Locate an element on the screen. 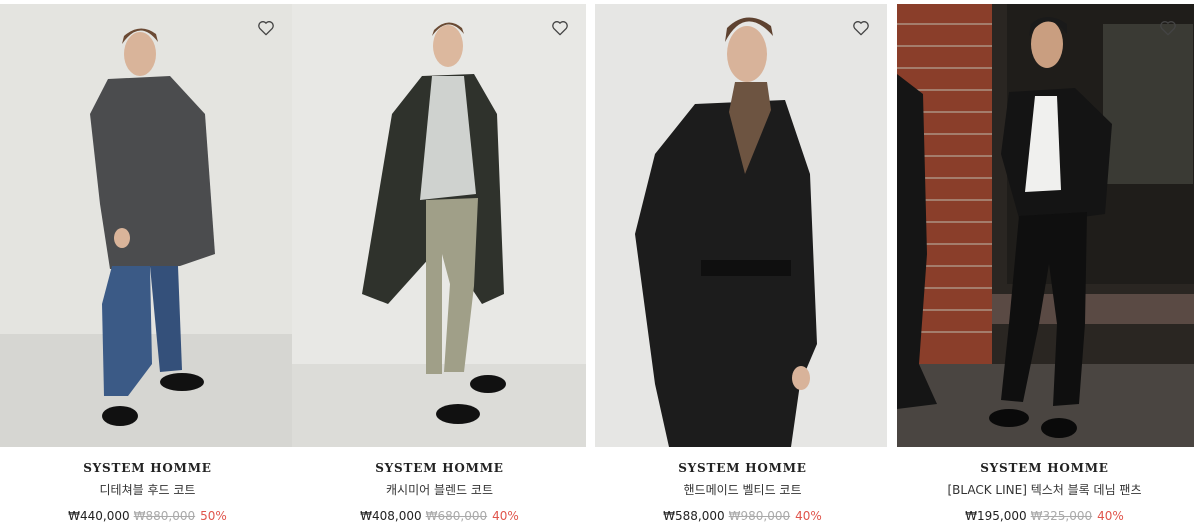 The image size is (1200, 529). original-price: ₩880,000 is located at coordinates (164, 516).